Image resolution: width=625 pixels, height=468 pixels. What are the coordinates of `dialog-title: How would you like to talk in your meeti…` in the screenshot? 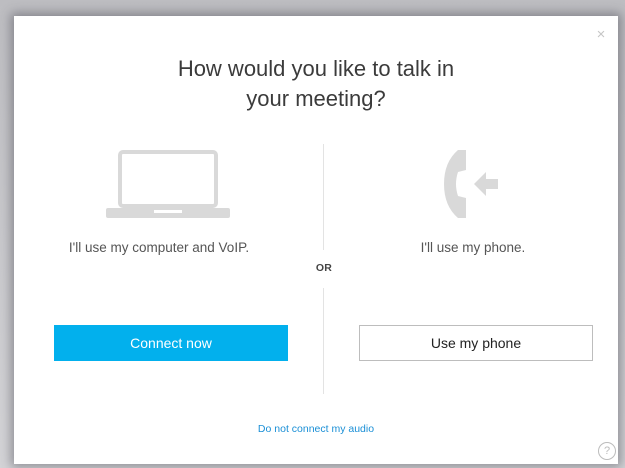 It's located at (316, 84).